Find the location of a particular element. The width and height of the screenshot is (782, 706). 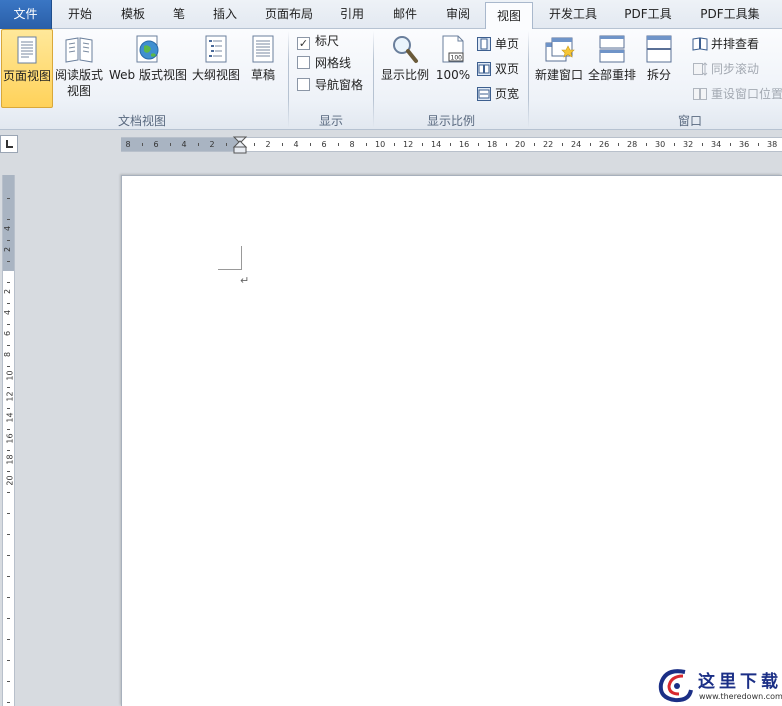

vertical-ruler: 4 2 2 4 6 8 10 12 14 16 18 20 is located at coordinates (8, 440).